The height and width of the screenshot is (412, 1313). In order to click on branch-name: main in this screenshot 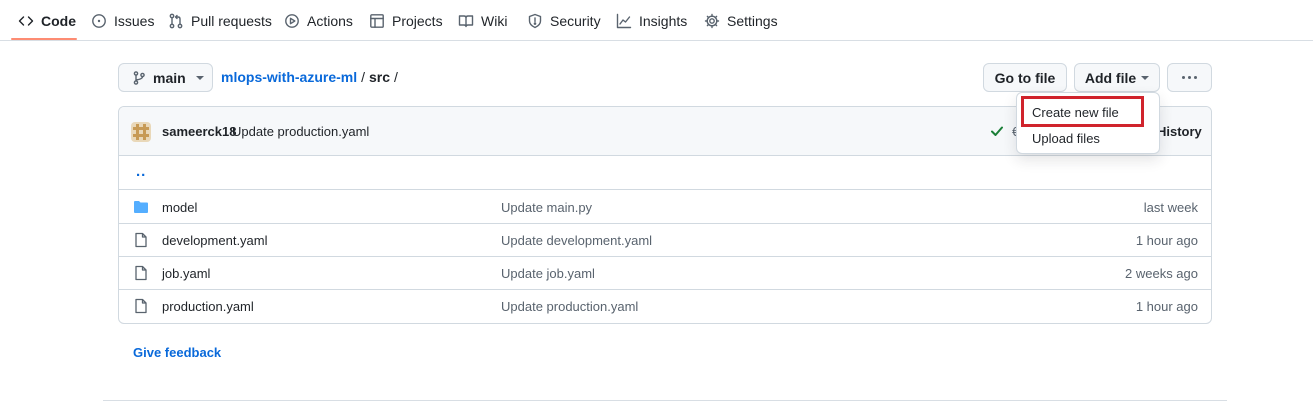, I will do `click(169, 77)`.